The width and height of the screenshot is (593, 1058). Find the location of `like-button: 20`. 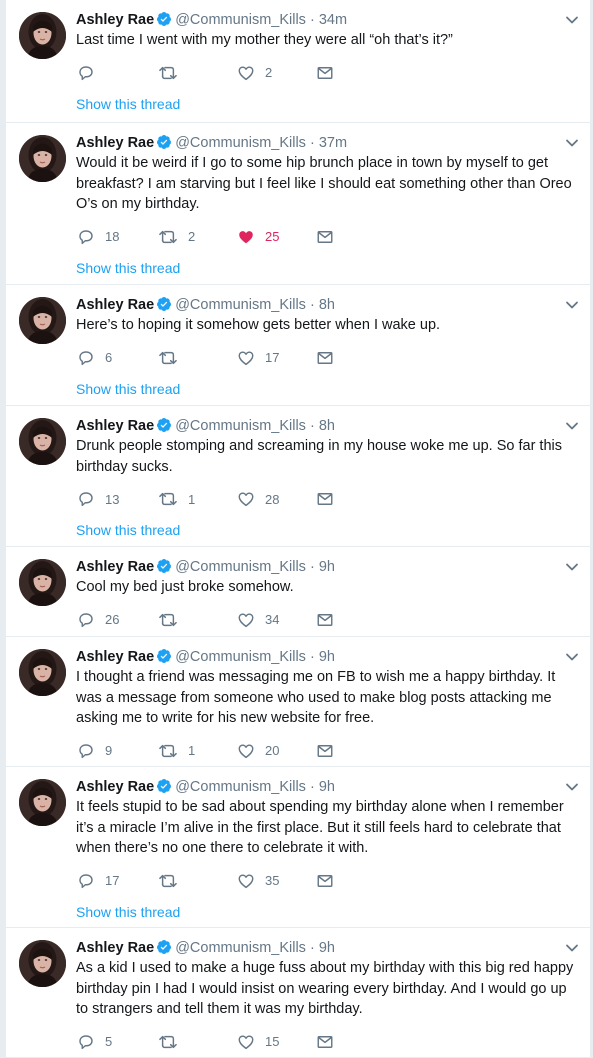

like-button: 20 is located at coordinates (258, 751).